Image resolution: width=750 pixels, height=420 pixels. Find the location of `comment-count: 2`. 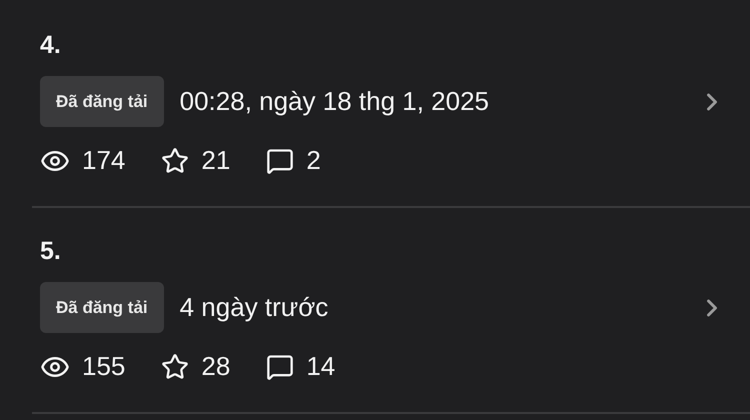

comment-count: 2 is located at coordinates (313, 160).